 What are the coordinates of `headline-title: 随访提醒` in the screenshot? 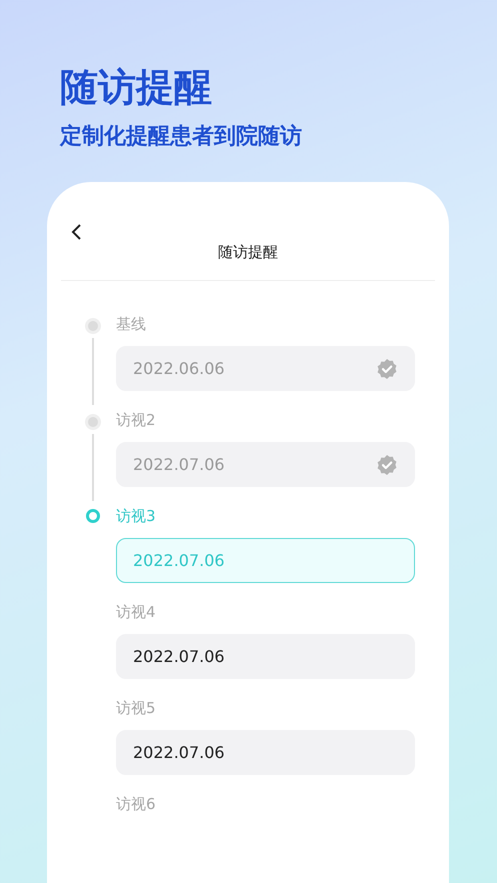 It's located at (136, 87).